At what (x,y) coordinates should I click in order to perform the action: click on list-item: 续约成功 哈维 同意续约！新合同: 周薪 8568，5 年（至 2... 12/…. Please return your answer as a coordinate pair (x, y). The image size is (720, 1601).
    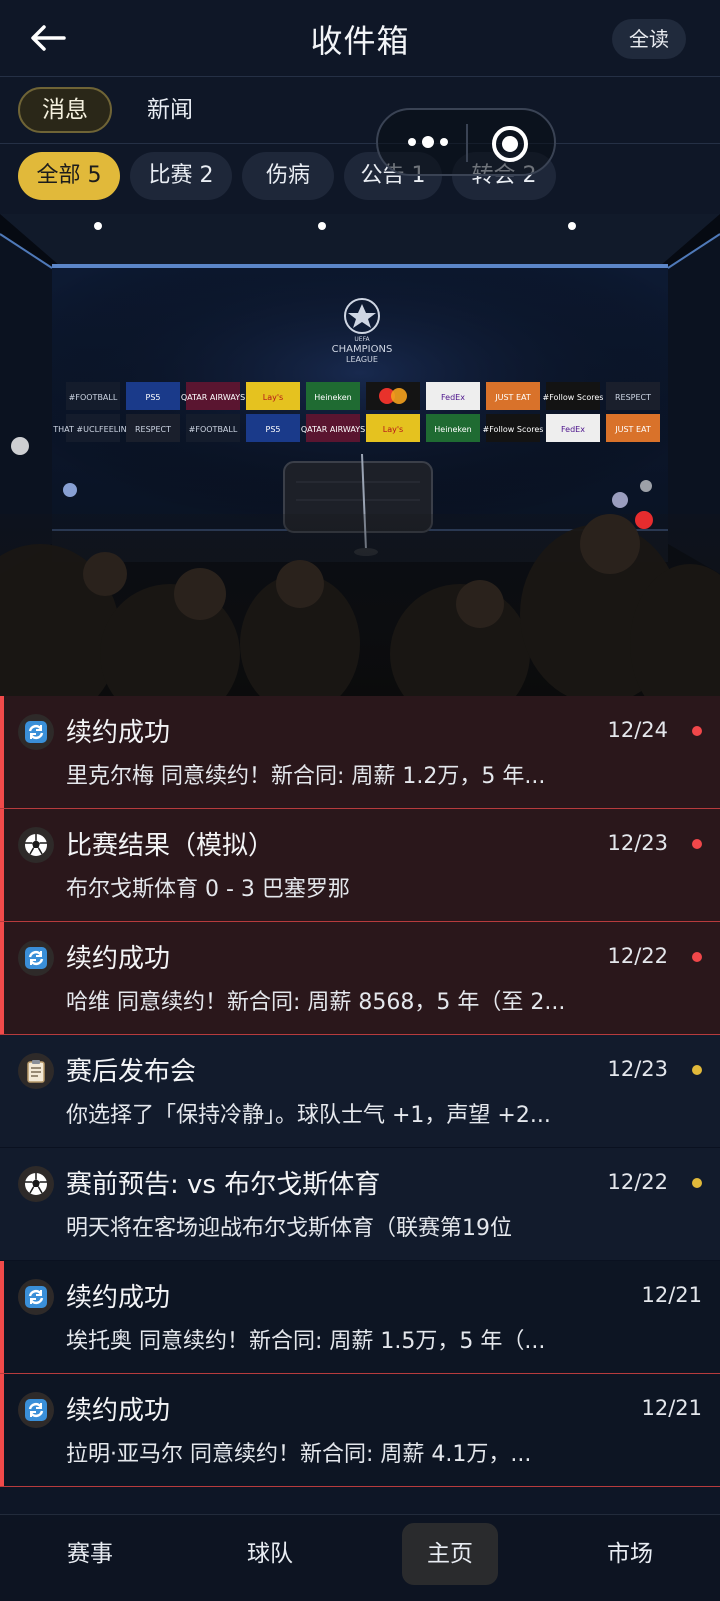
    Looking at the image, I should click on (360, 978).